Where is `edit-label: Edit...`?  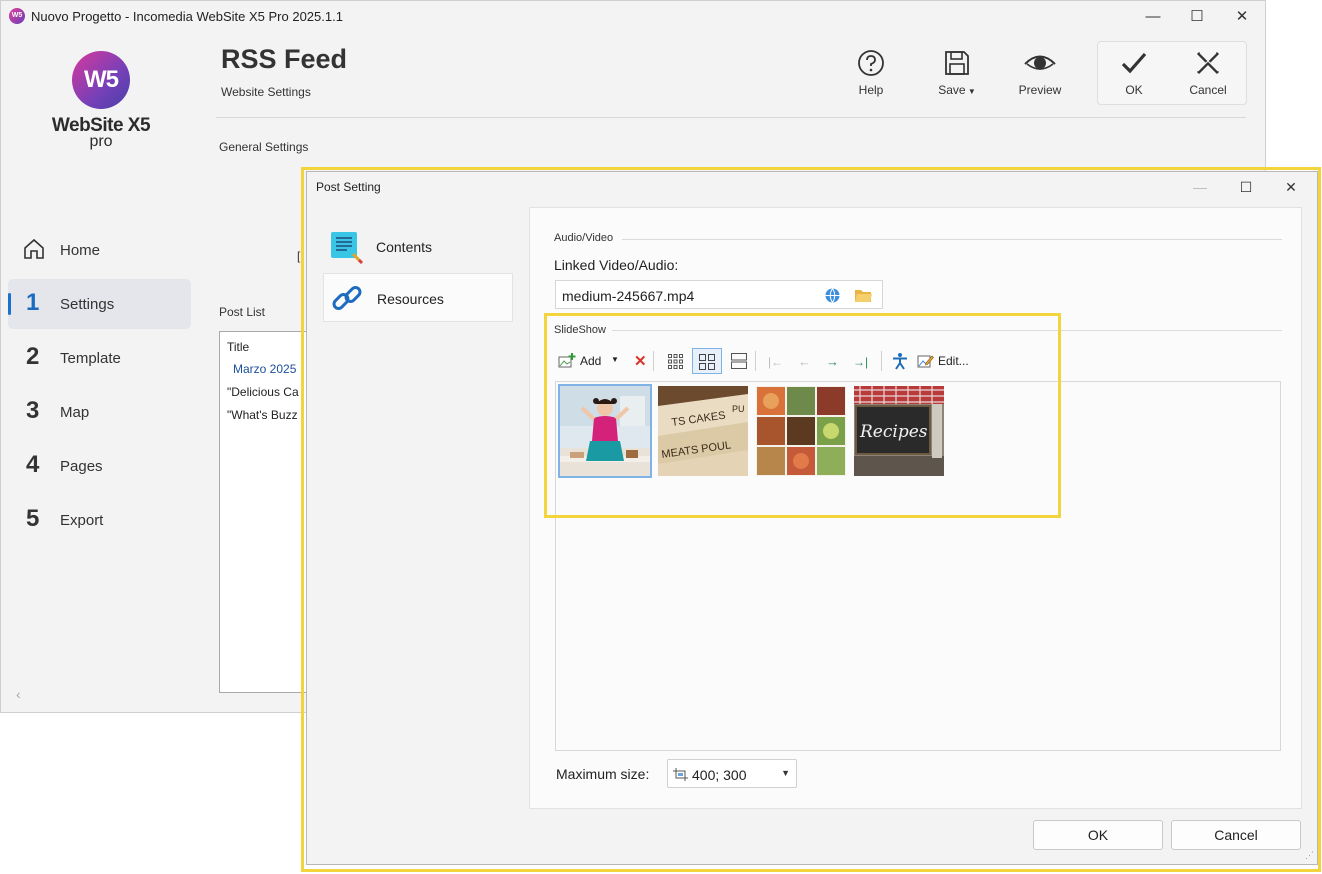 edit-label: Edit... is located at coordinates (953, 361).